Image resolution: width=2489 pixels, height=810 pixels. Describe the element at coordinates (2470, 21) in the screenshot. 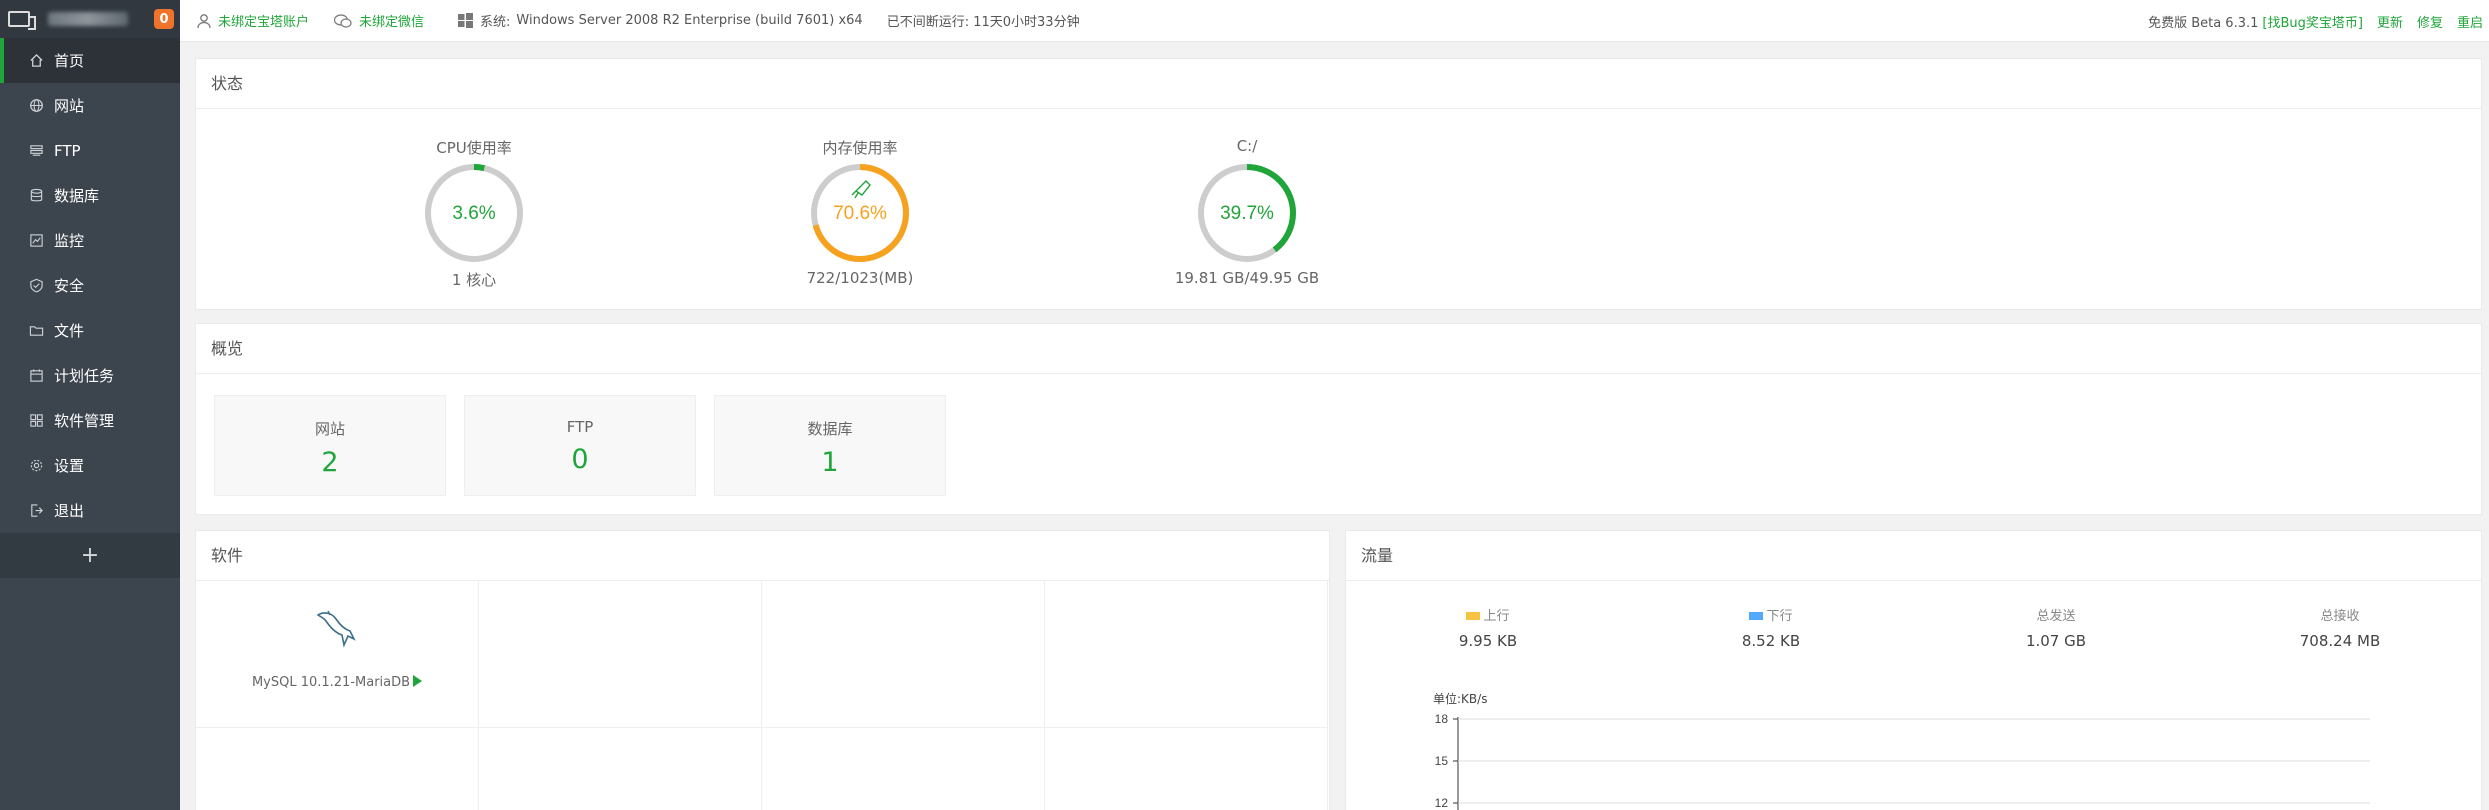

I see `restart-link: 重启` at that location.